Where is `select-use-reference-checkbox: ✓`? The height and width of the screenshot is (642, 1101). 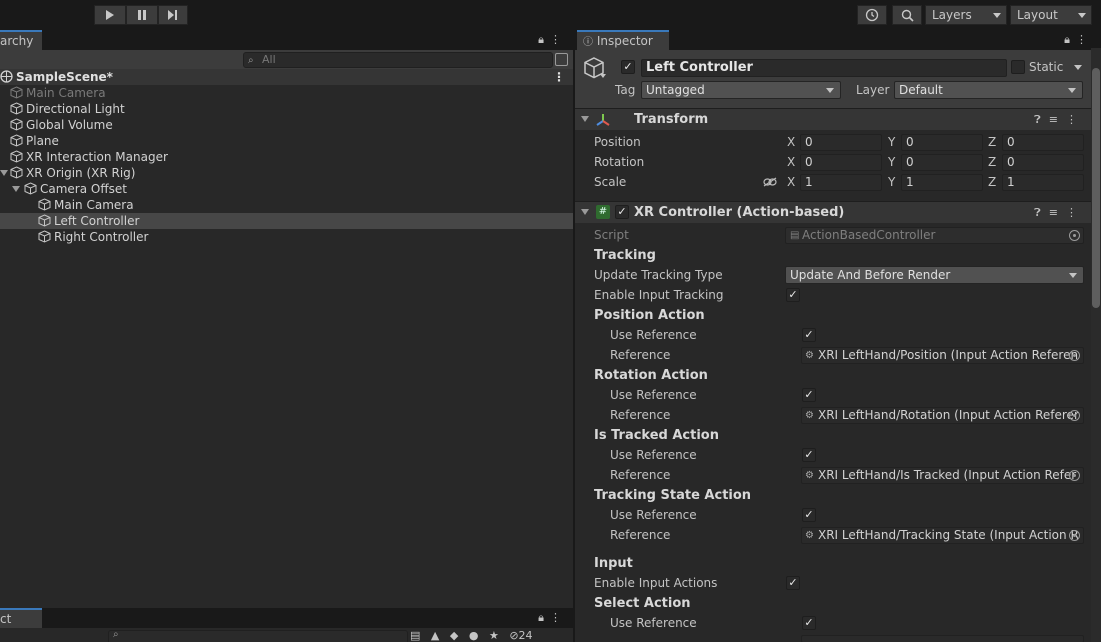
select-use-reference-checkbox: ✓ is located at coordinates (809, 623).